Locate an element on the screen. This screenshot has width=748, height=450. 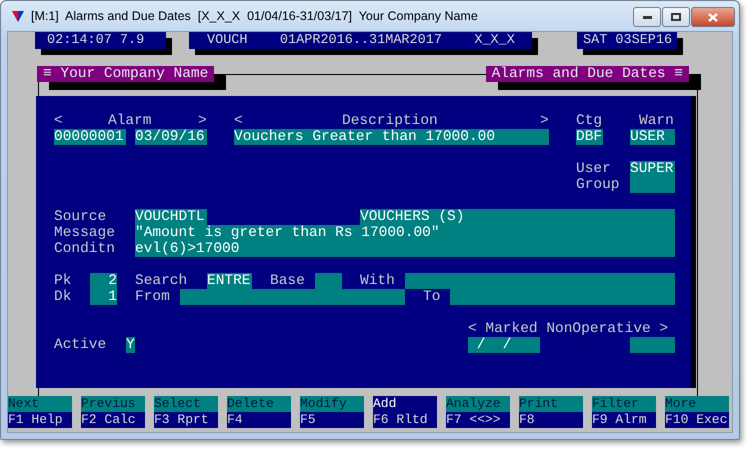
field-label: Warn is located at coordinates (657, 121).